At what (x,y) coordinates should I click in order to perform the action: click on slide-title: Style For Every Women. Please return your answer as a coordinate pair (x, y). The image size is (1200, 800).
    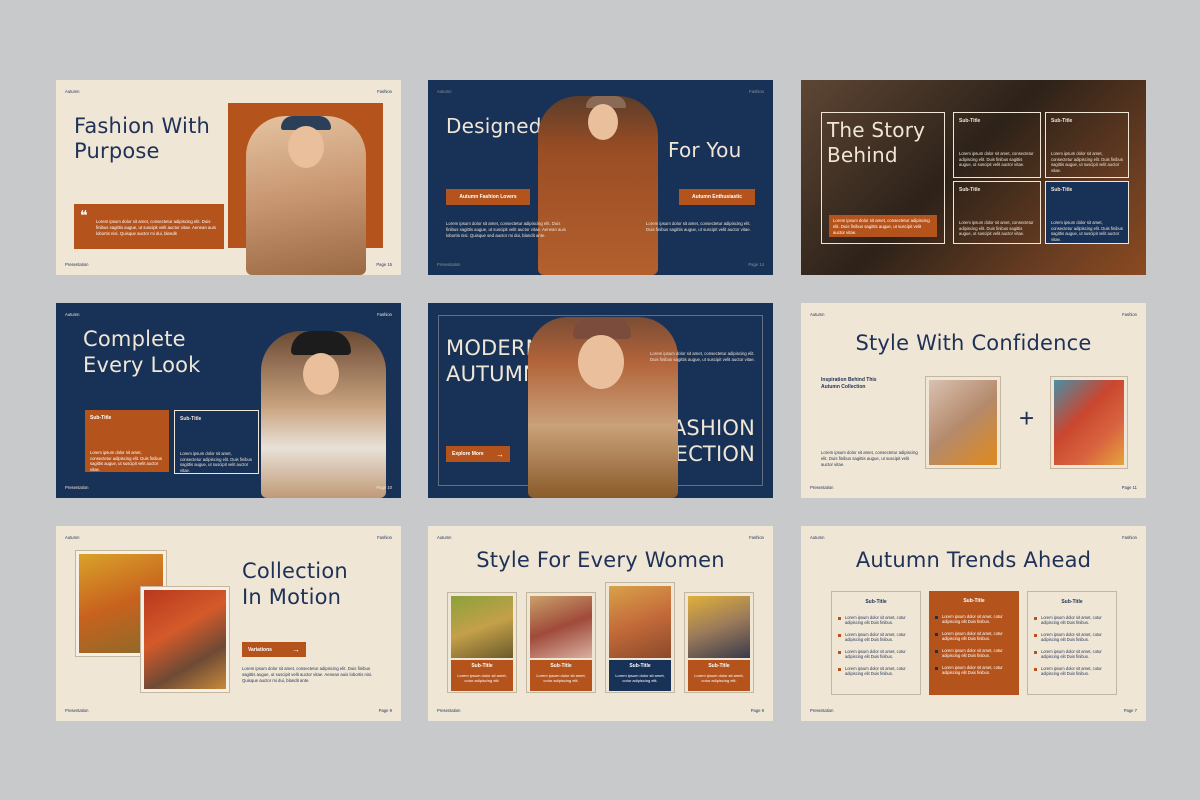
    Looking at the image, I should click on (600, 560).